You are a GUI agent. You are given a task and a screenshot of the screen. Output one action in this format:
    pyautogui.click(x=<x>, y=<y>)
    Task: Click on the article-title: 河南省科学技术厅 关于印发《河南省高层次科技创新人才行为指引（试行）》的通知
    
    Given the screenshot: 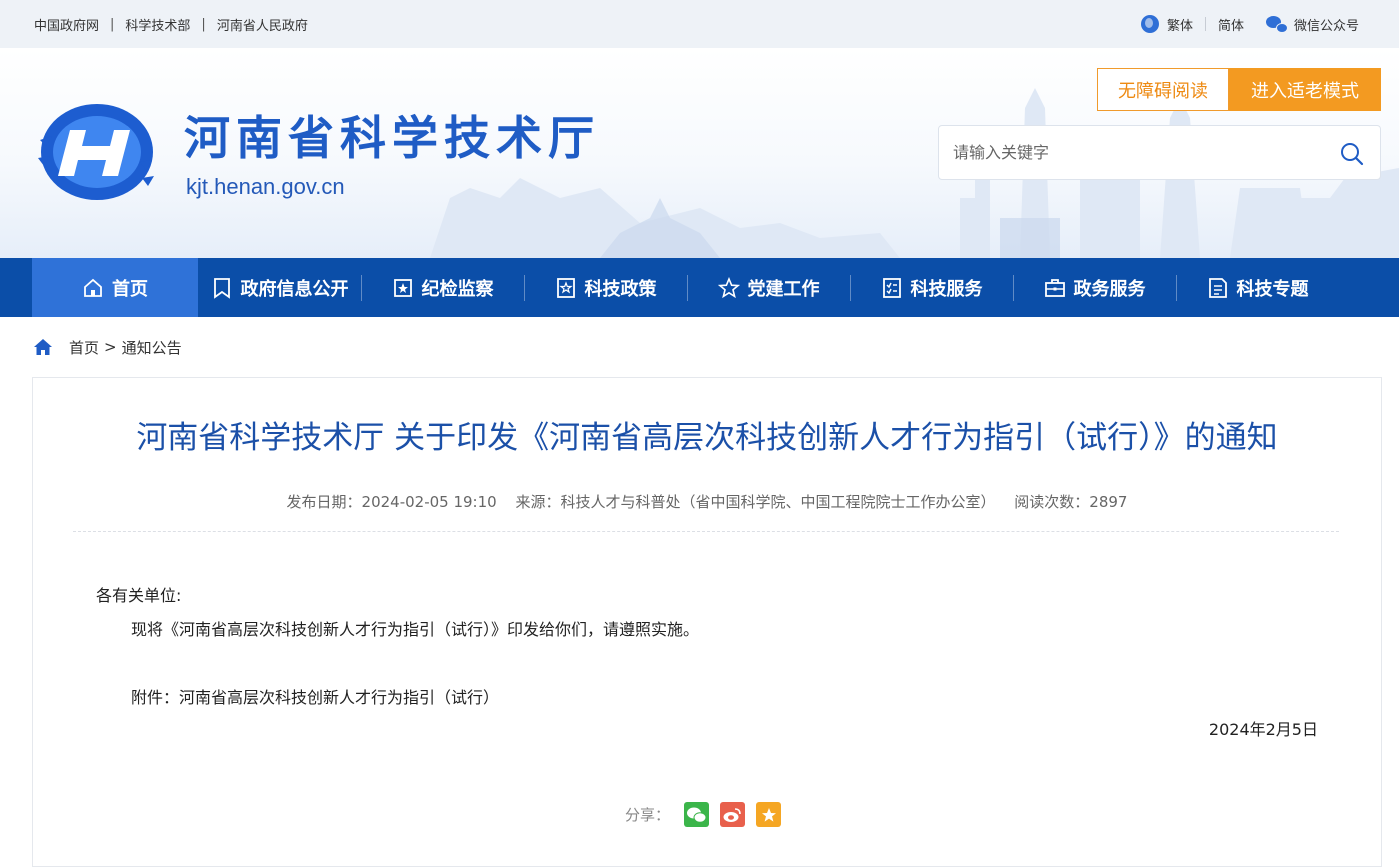 What is the action you would take?
    pyautogui.click(x=707, y=438)
    